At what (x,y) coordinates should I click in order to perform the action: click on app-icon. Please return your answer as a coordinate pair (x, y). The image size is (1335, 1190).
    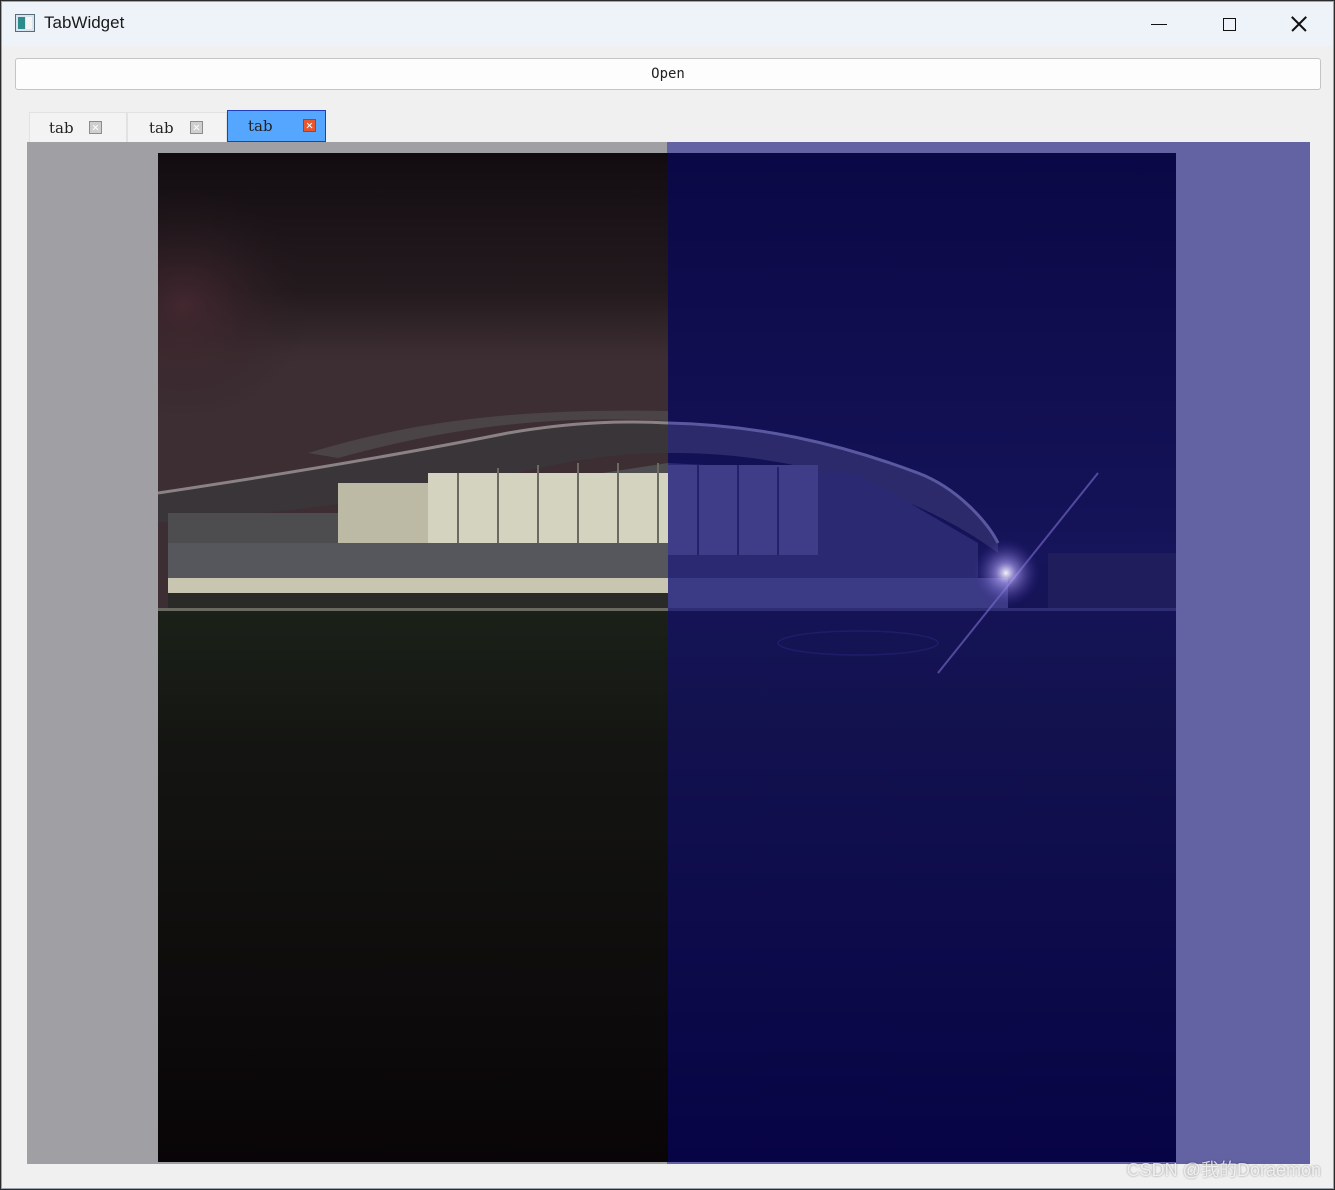
    Looking at the image, I should click on (25, 23).